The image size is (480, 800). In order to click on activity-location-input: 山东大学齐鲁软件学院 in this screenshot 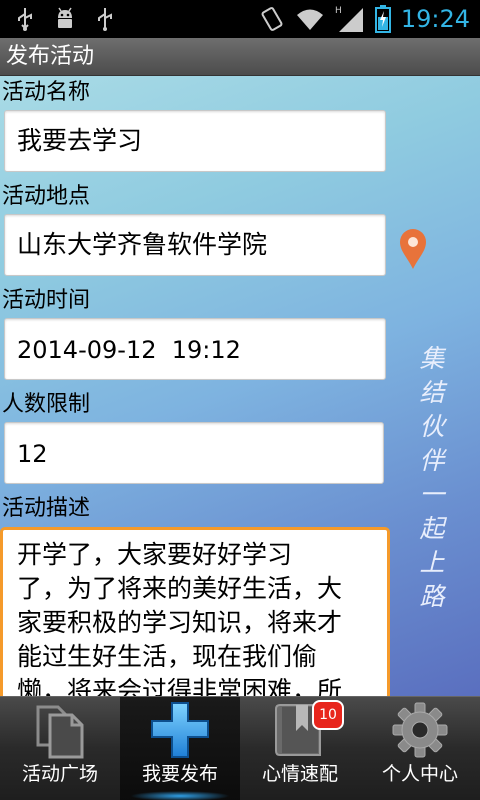, I will do `click(195, 245)`.